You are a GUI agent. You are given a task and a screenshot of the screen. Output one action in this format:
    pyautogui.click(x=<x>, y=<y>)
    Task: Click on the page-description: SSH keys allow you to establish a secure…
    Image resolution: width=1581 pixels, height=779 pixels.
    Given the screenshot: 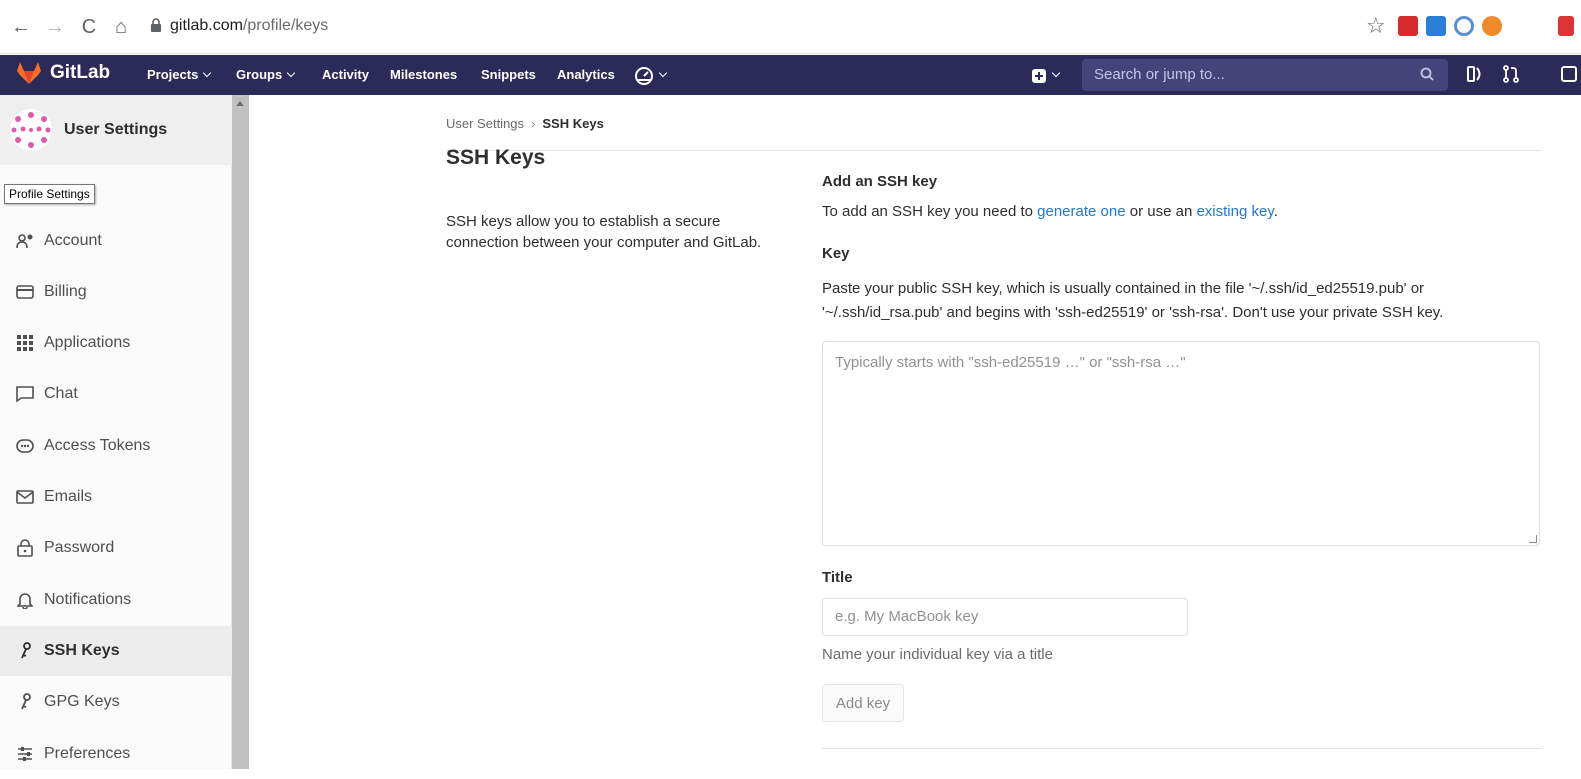 What is the action you would take?
    pyautogui.click(x=604, y=232)
    